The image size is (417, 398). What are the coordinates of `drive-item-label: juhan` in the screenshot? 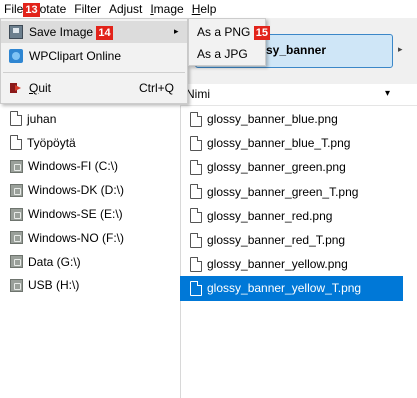 It's located at (42, 118).